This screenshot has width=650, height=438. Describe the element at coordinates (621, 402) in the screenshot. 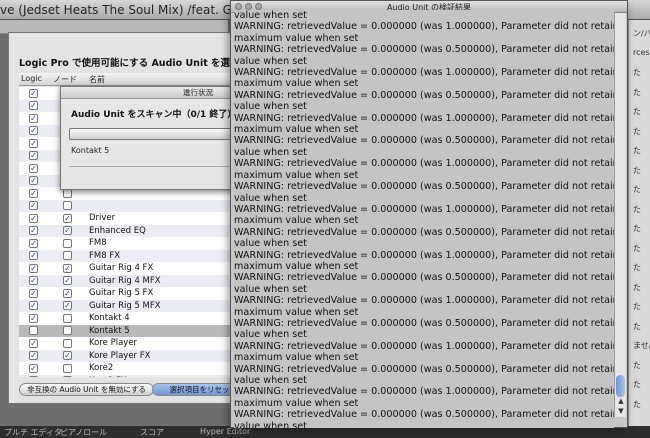

I see `scroll-up-arrow-icon: ▲` at that location.